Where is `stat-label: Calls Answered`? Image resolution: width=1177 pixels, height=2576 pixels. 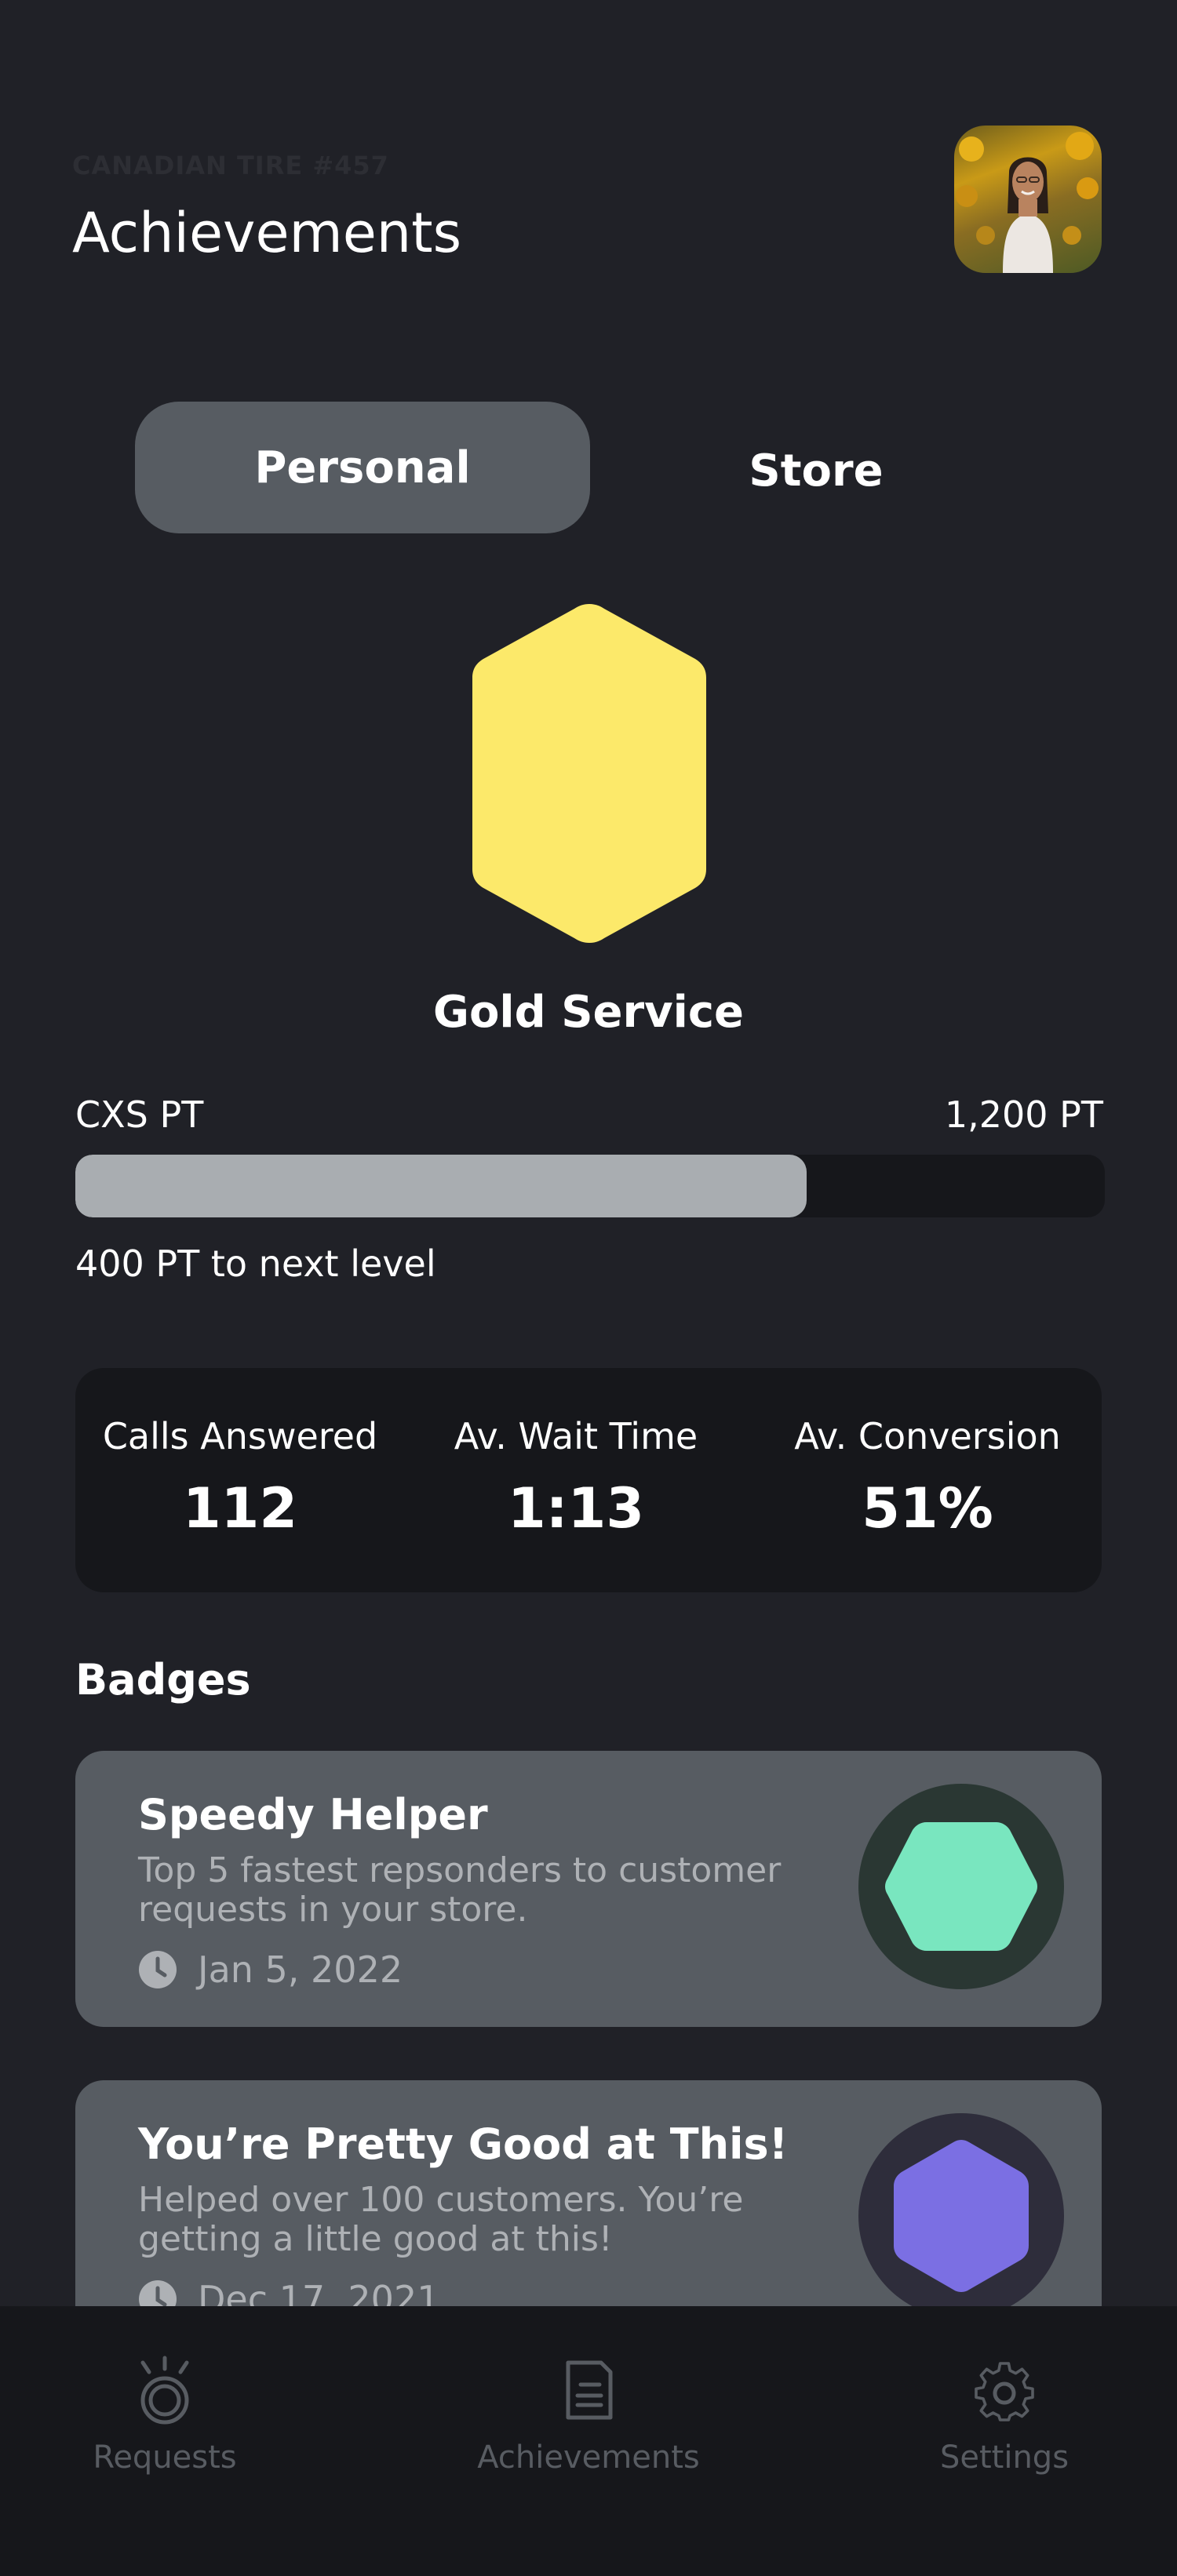
stat-label: Calls Answered is located at coordinates (240, 1436).